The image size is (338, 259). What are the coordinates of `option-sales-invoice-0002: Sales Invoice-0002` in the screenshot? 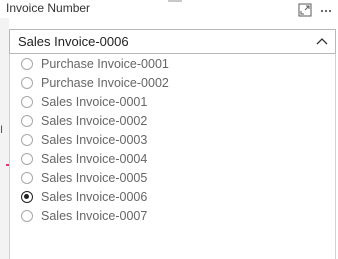 It's located at (172, 120).